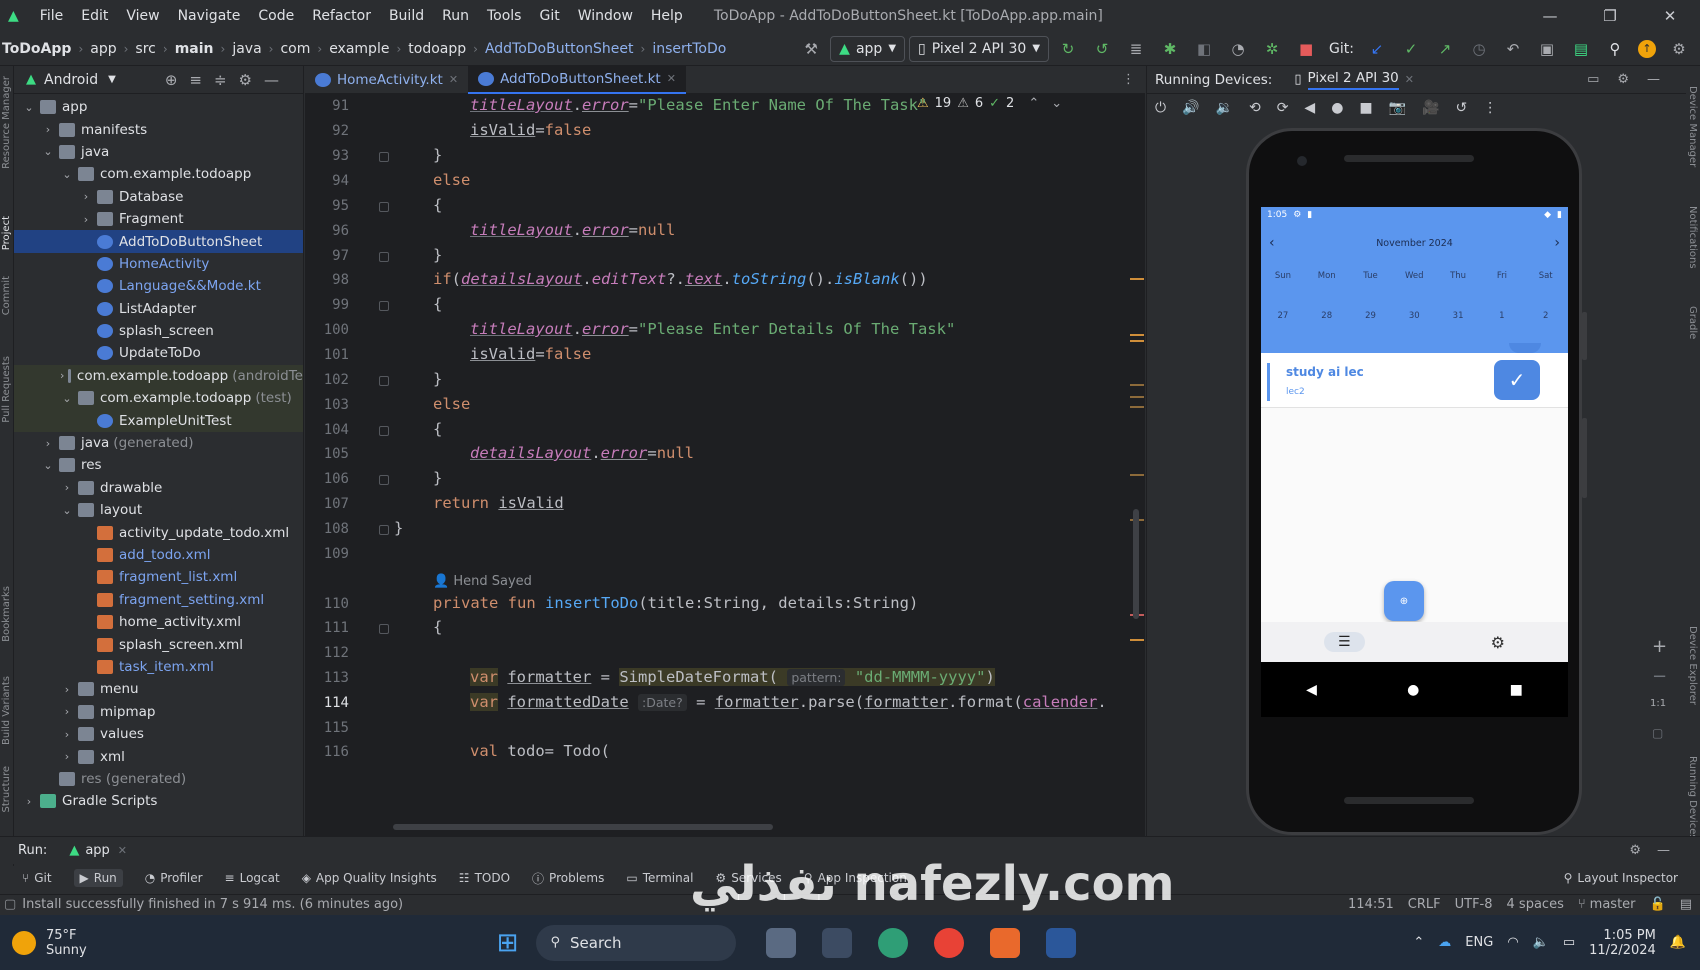 The image size is (1700, 970). What do you see at coordinates (359, 49) in the screenshot?
I see `breadcrumb-item: example` at bounding box center [359, 49].